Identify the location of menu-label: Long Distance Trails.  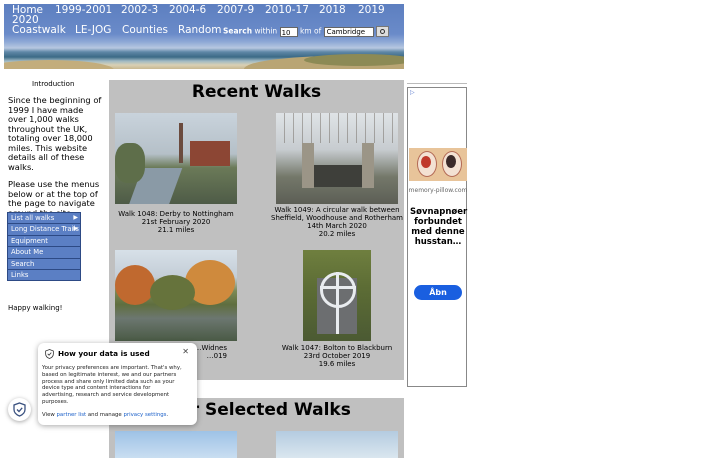
(45, 229).